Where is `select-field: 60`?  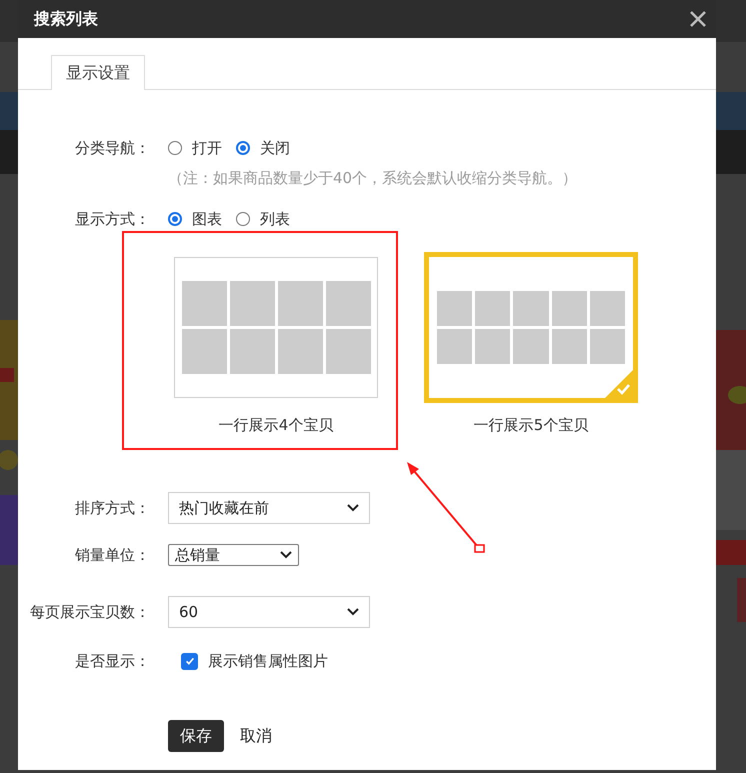
select-field: 60 is located at coordinates (269, 612).